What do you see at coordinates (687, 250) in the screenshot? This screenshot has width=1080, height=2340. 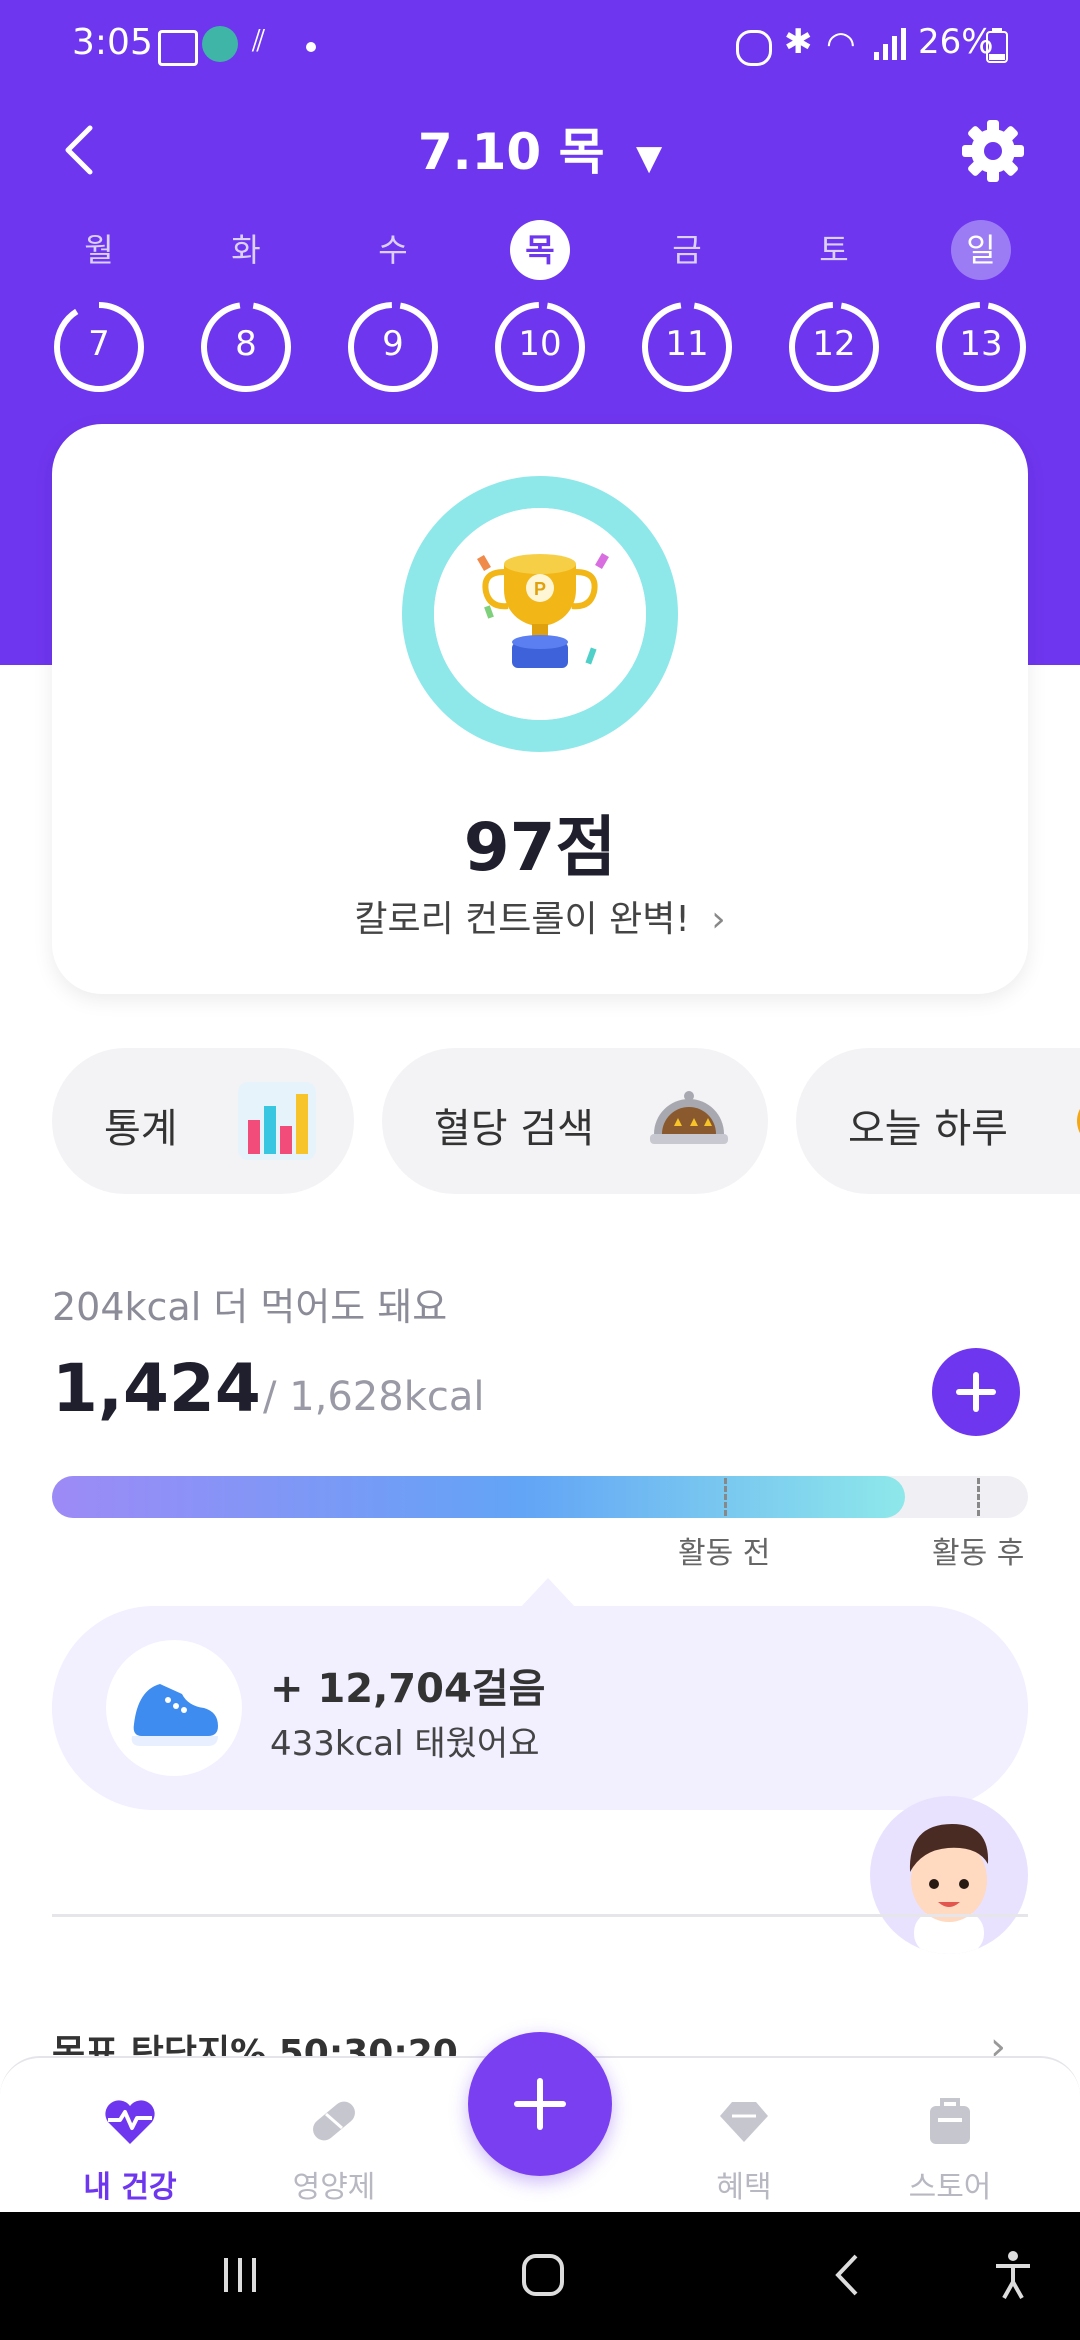 I see `day-label: 금` at bounding box center [687, 250].